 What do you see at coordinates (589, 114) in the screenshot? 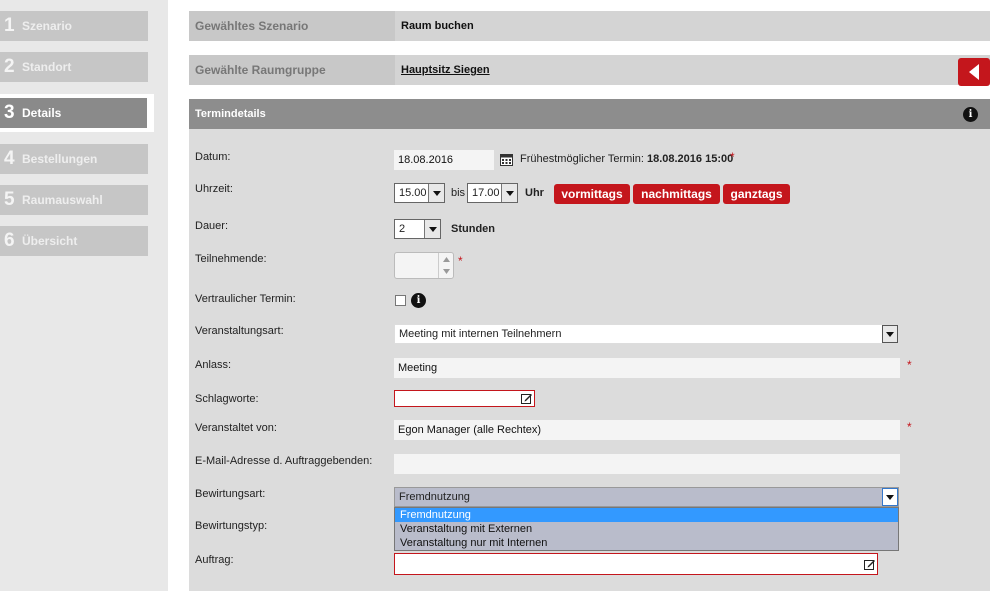
I see `panel-header: Termindetails i` at bounding box center [589, 114].